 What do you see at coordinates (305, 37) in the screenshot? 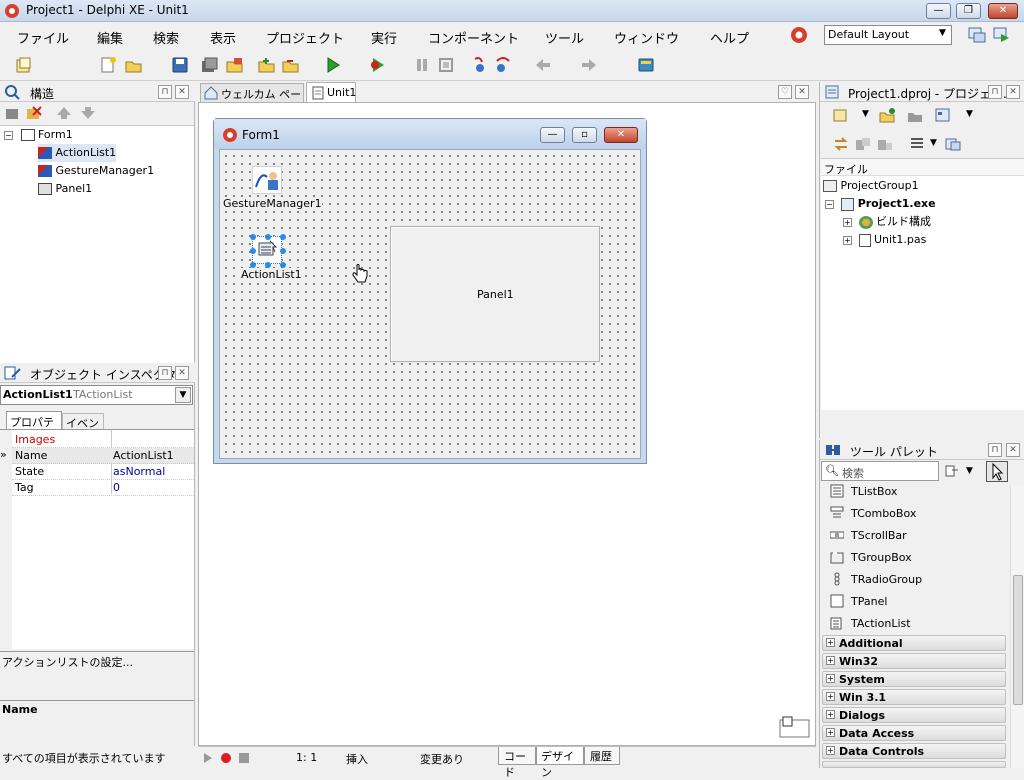
I see `menu-project: プロジェクト` at bounding box center [305, 37].